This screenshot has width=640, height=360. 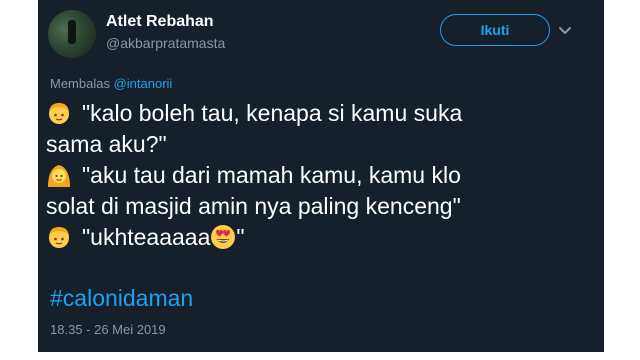 I want to click on reply-mention-link: @intanorii, so click(x=143, y=83).